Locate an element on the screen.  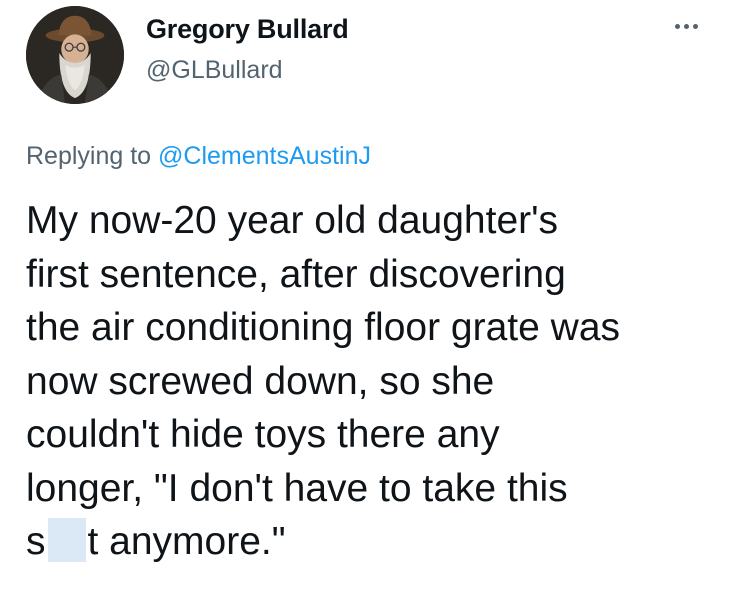
tweet-text-line: My now-20 year old daughter's is located at coordinates (292, 220).